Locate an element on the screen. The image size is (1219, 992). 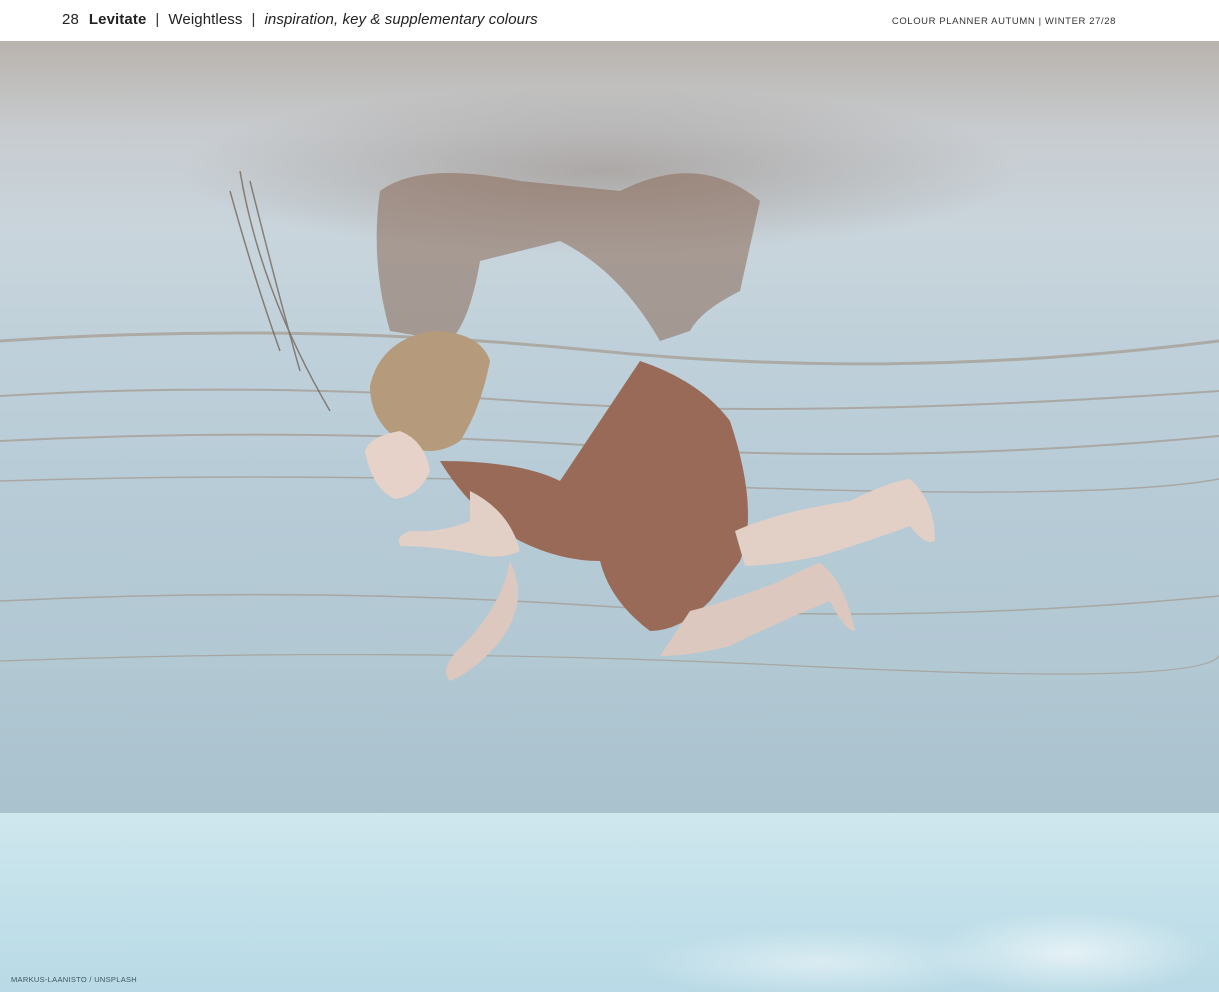
leg is located at coordinates (835, 522).